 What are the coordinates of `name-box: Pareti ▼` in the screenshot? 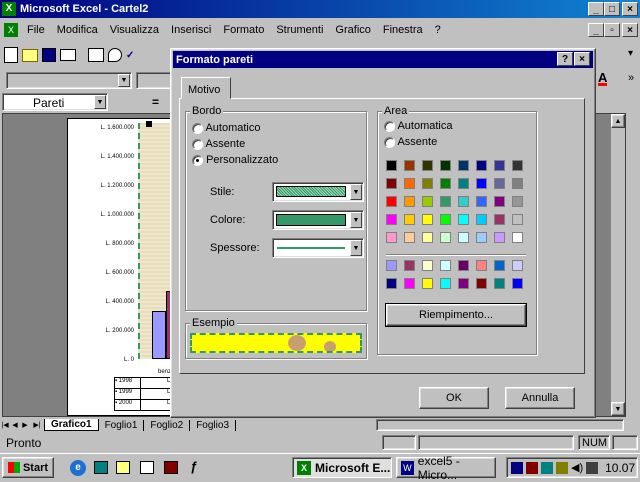 It's located at (55, 102).